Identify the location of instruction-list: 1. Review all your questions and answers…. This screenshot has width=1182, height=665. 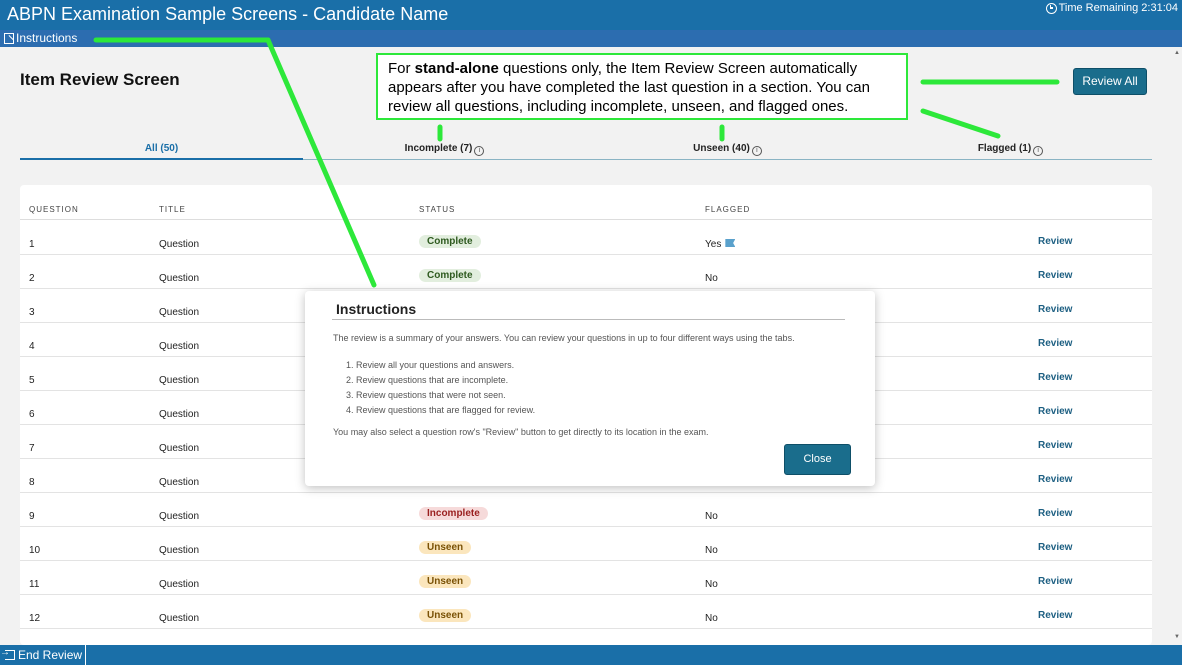
(593, 388).